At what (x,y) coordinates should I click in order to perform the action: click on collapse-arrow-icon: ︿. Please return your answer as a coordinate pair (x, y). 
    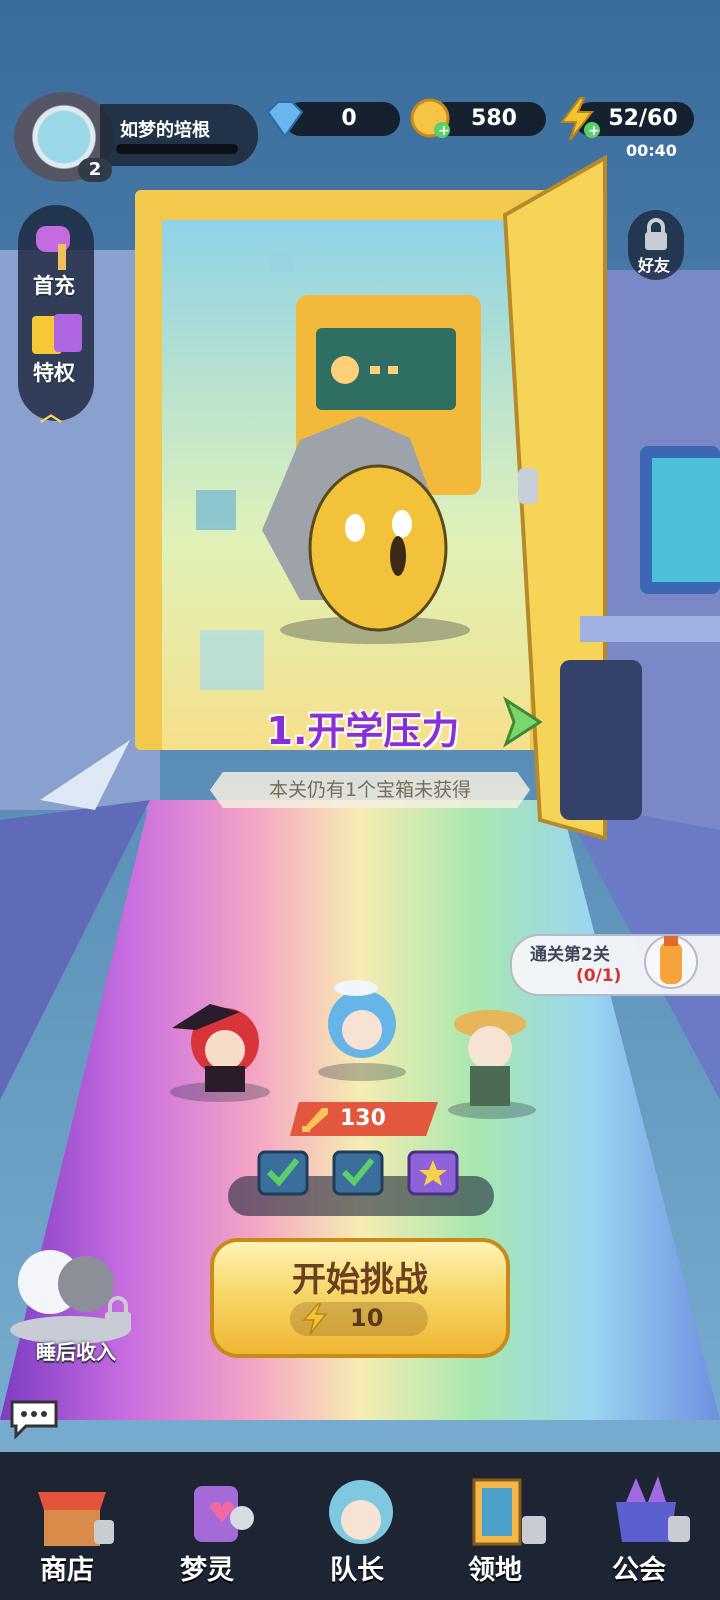
    Looking at the image, I should click on (51, 412).